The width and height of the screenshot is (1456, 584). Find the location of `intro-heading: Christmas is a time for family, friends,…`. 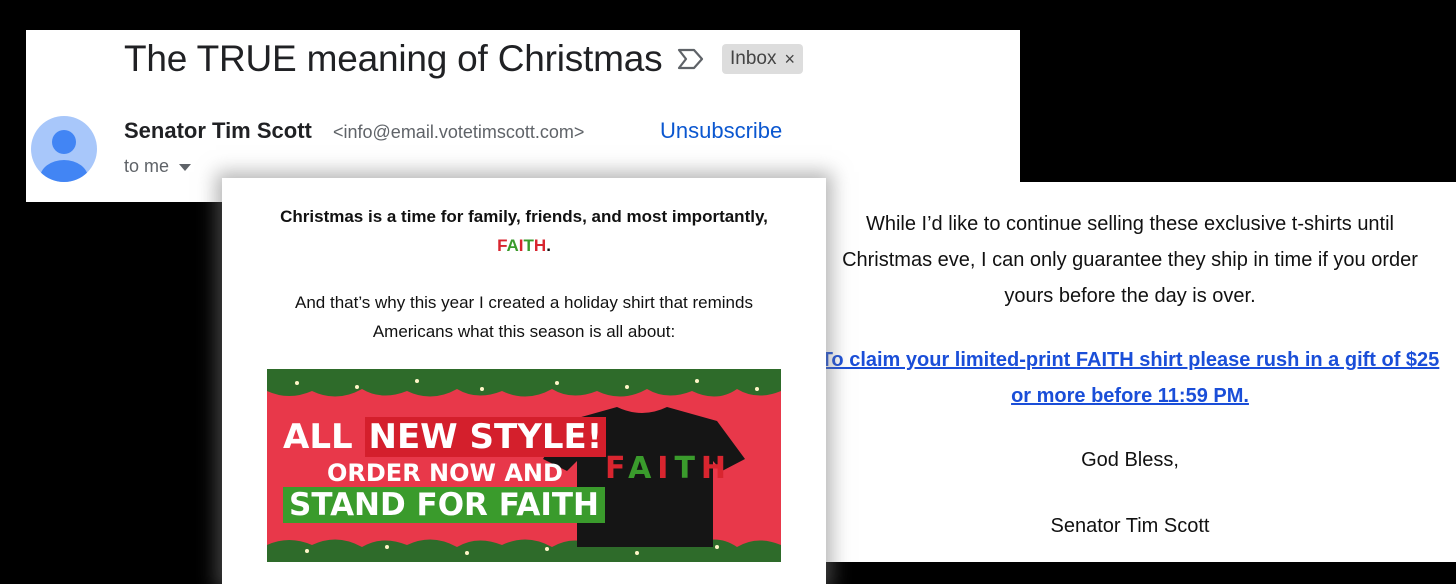

intro-heading: Christmas is a time for family, friends,… is located at coordinates (524, 231).